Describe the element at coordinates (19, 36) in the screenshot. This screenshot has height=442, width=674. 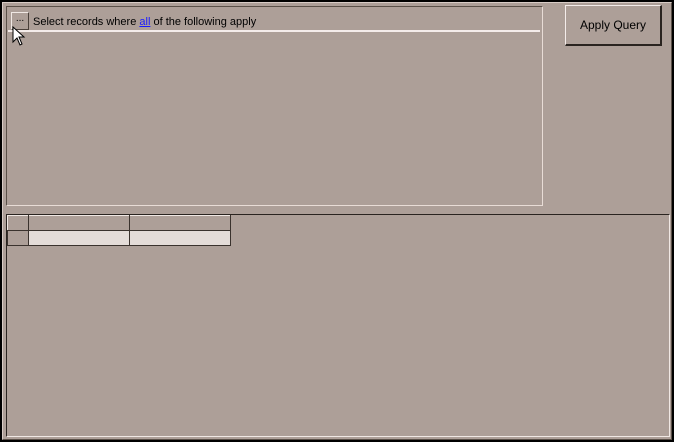
I see `mouse-pointer-icon` at that location.